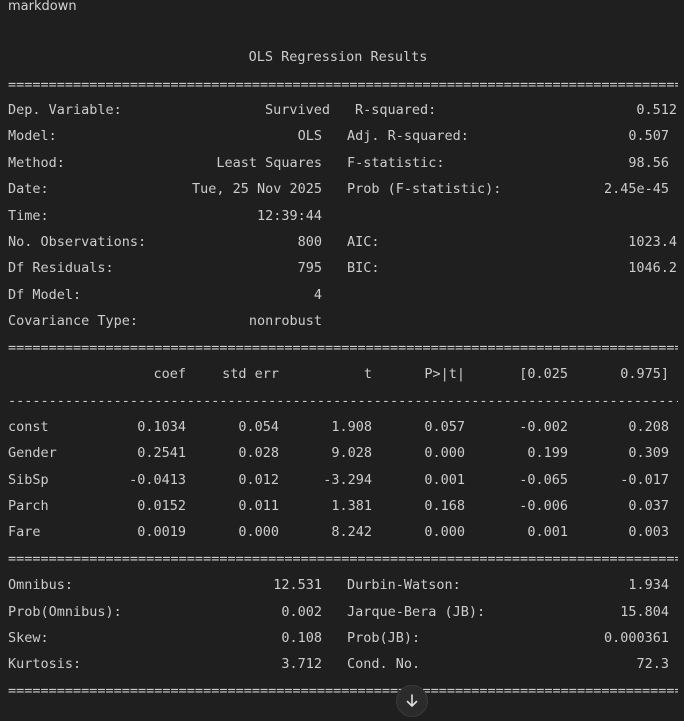 The width and height of the screenshot is (684, 721). I want to click on column-header-t: t, so click(367, 374).